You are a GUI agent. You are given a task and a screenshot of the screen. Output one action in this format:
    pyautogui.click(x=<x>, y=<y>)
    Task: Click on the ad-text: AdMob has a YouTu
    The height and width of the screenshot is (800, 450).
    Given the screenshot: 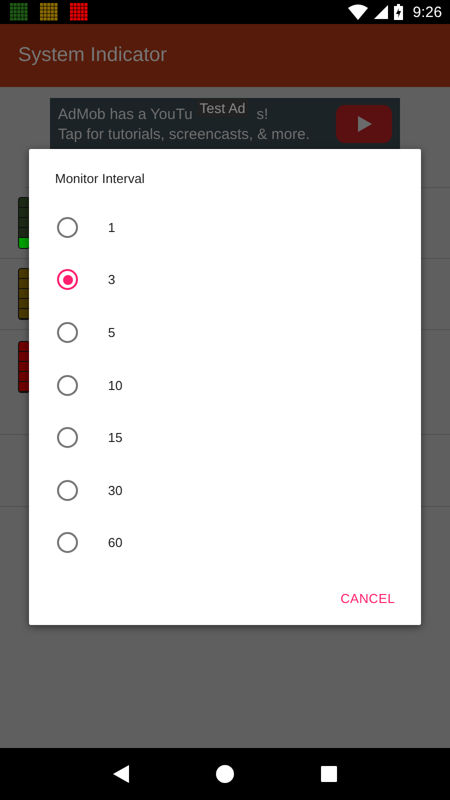 What is the action you would take?
    pyautogui.click(x=125, y=115)
    